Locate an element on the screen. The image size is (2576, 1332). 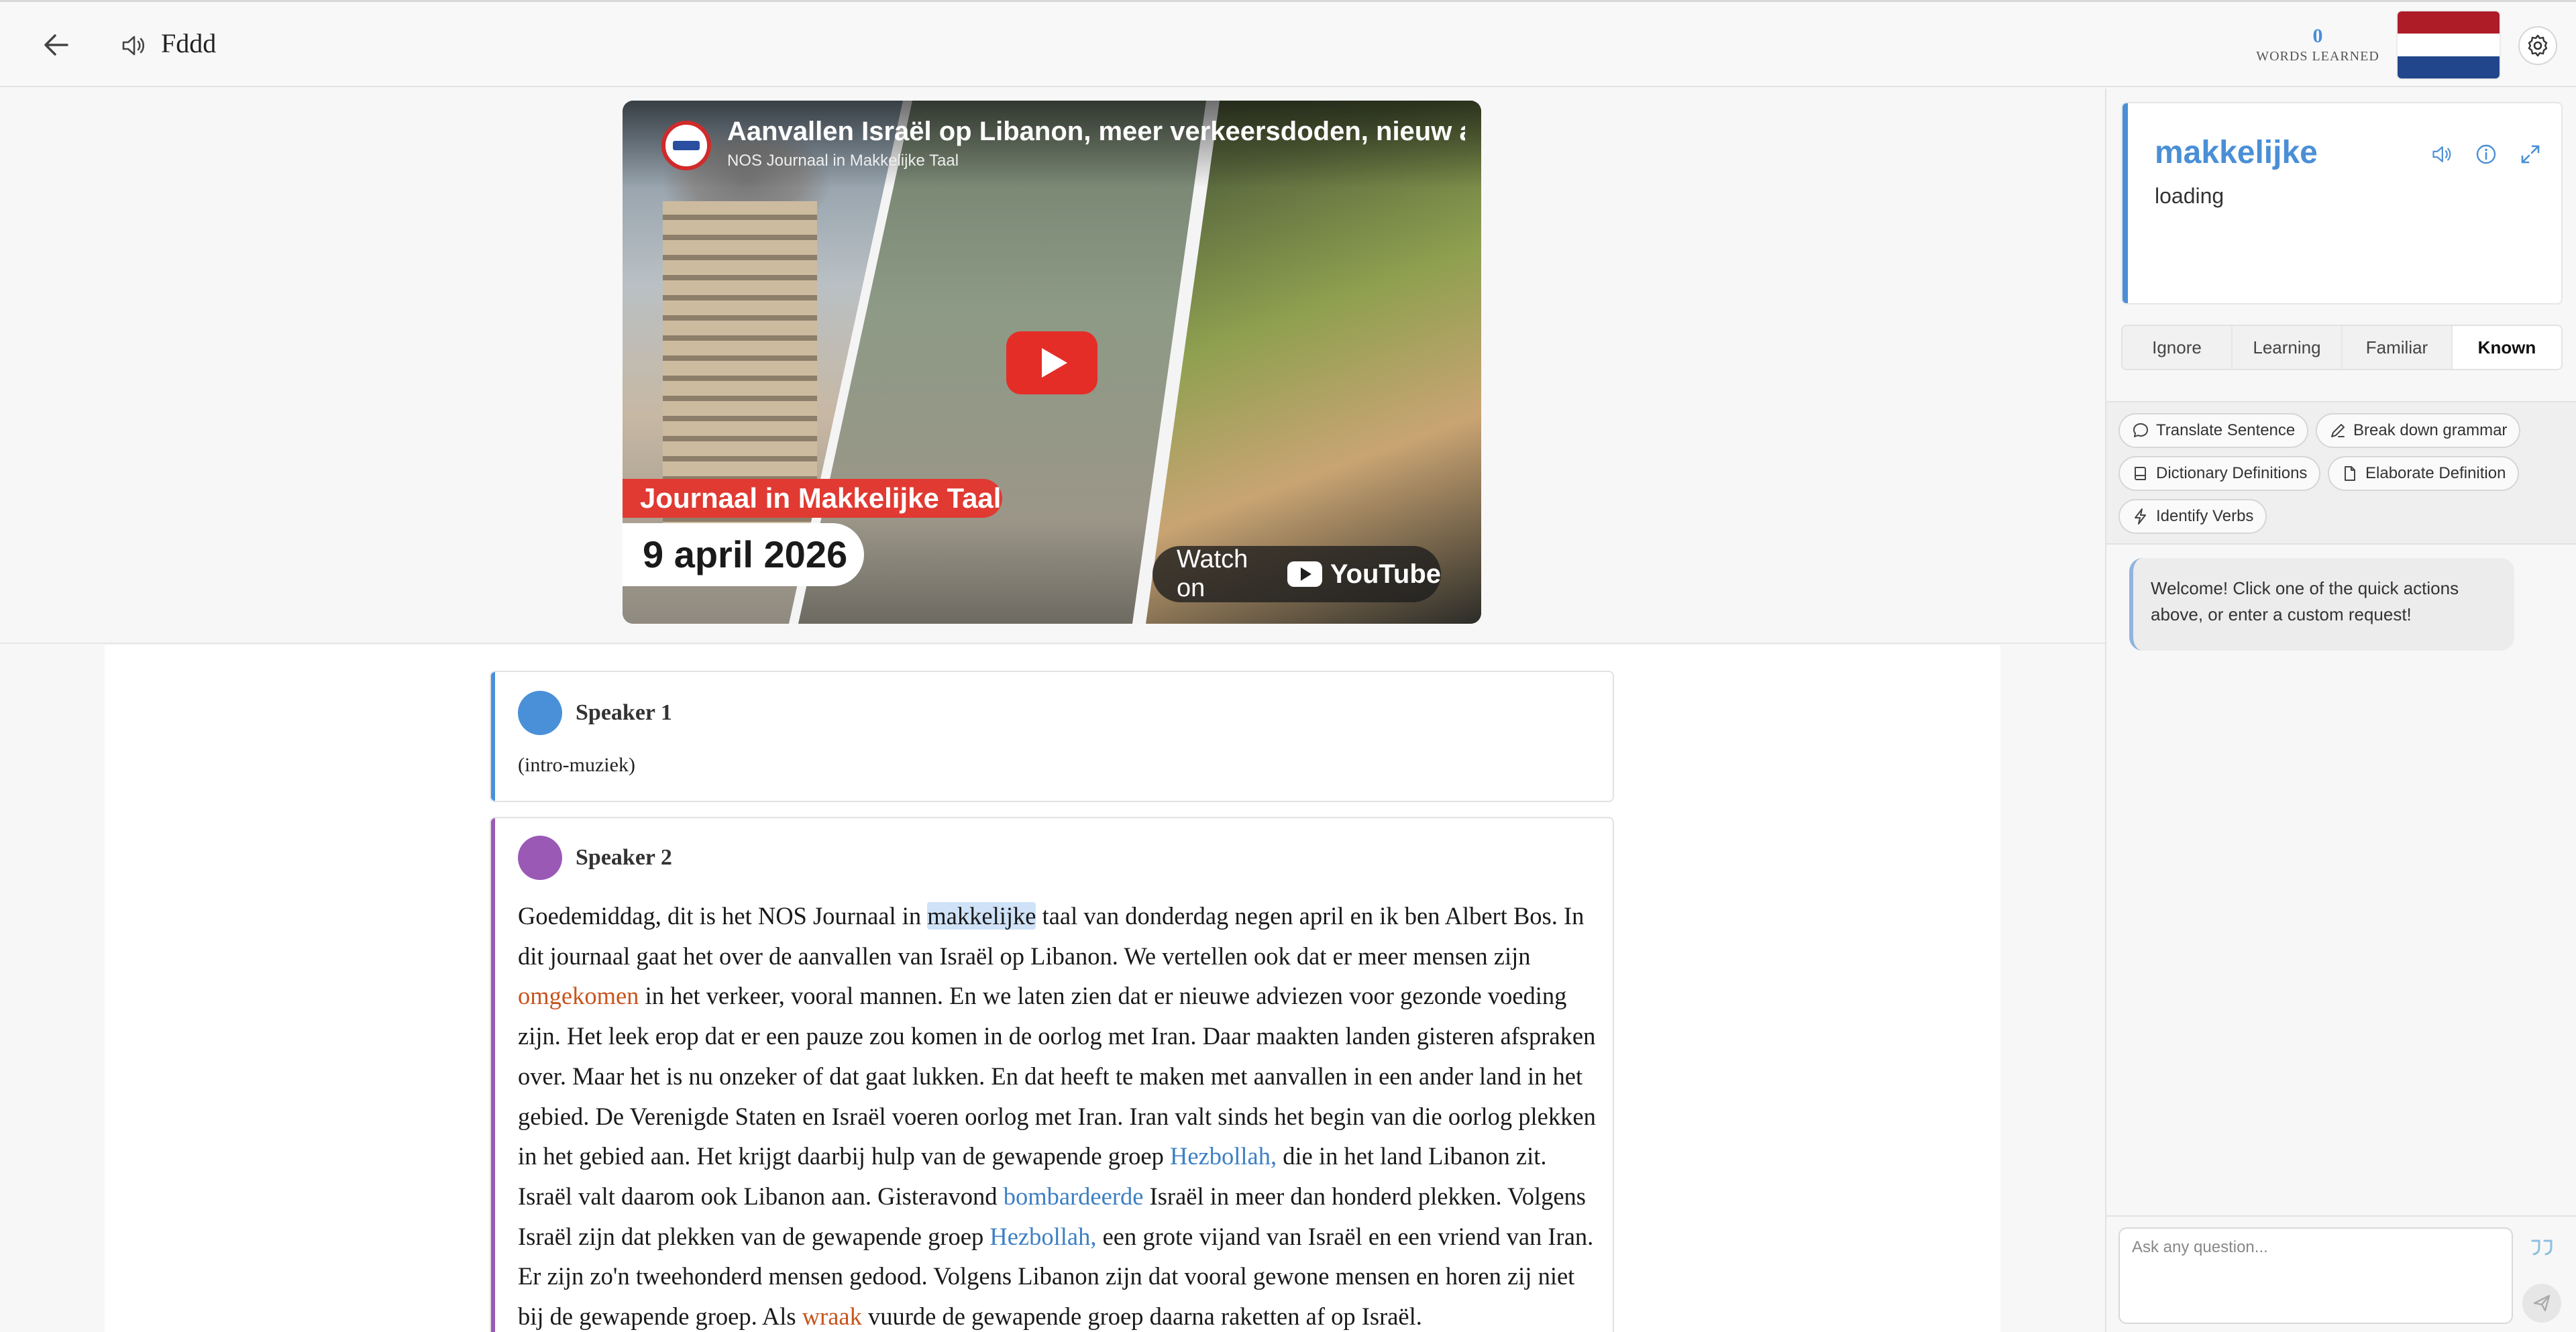
expand-button is located at coordinates (2530, 154).